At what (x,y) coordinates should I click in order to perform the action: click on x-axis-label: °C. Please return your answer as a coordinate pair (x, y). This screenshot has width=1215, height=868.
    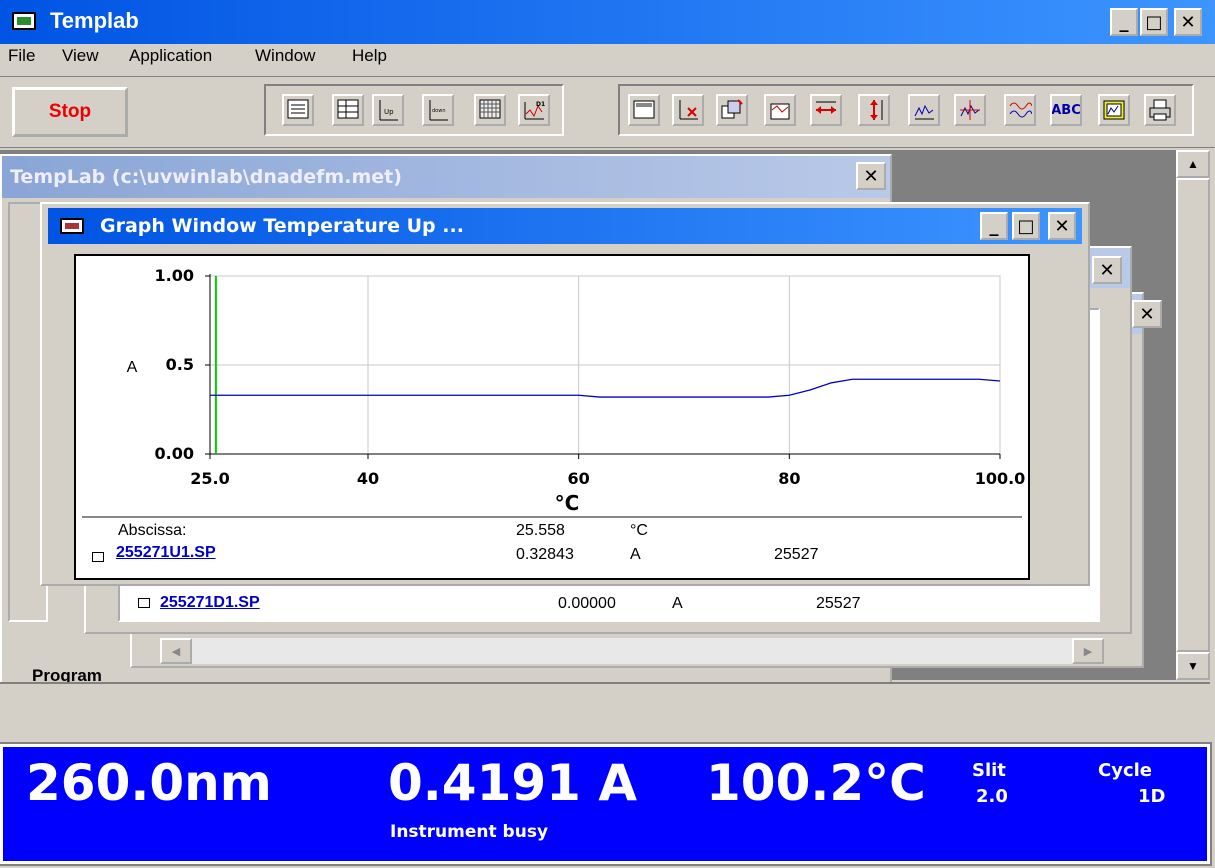
    Looking at the image, I should click on (567, 503).